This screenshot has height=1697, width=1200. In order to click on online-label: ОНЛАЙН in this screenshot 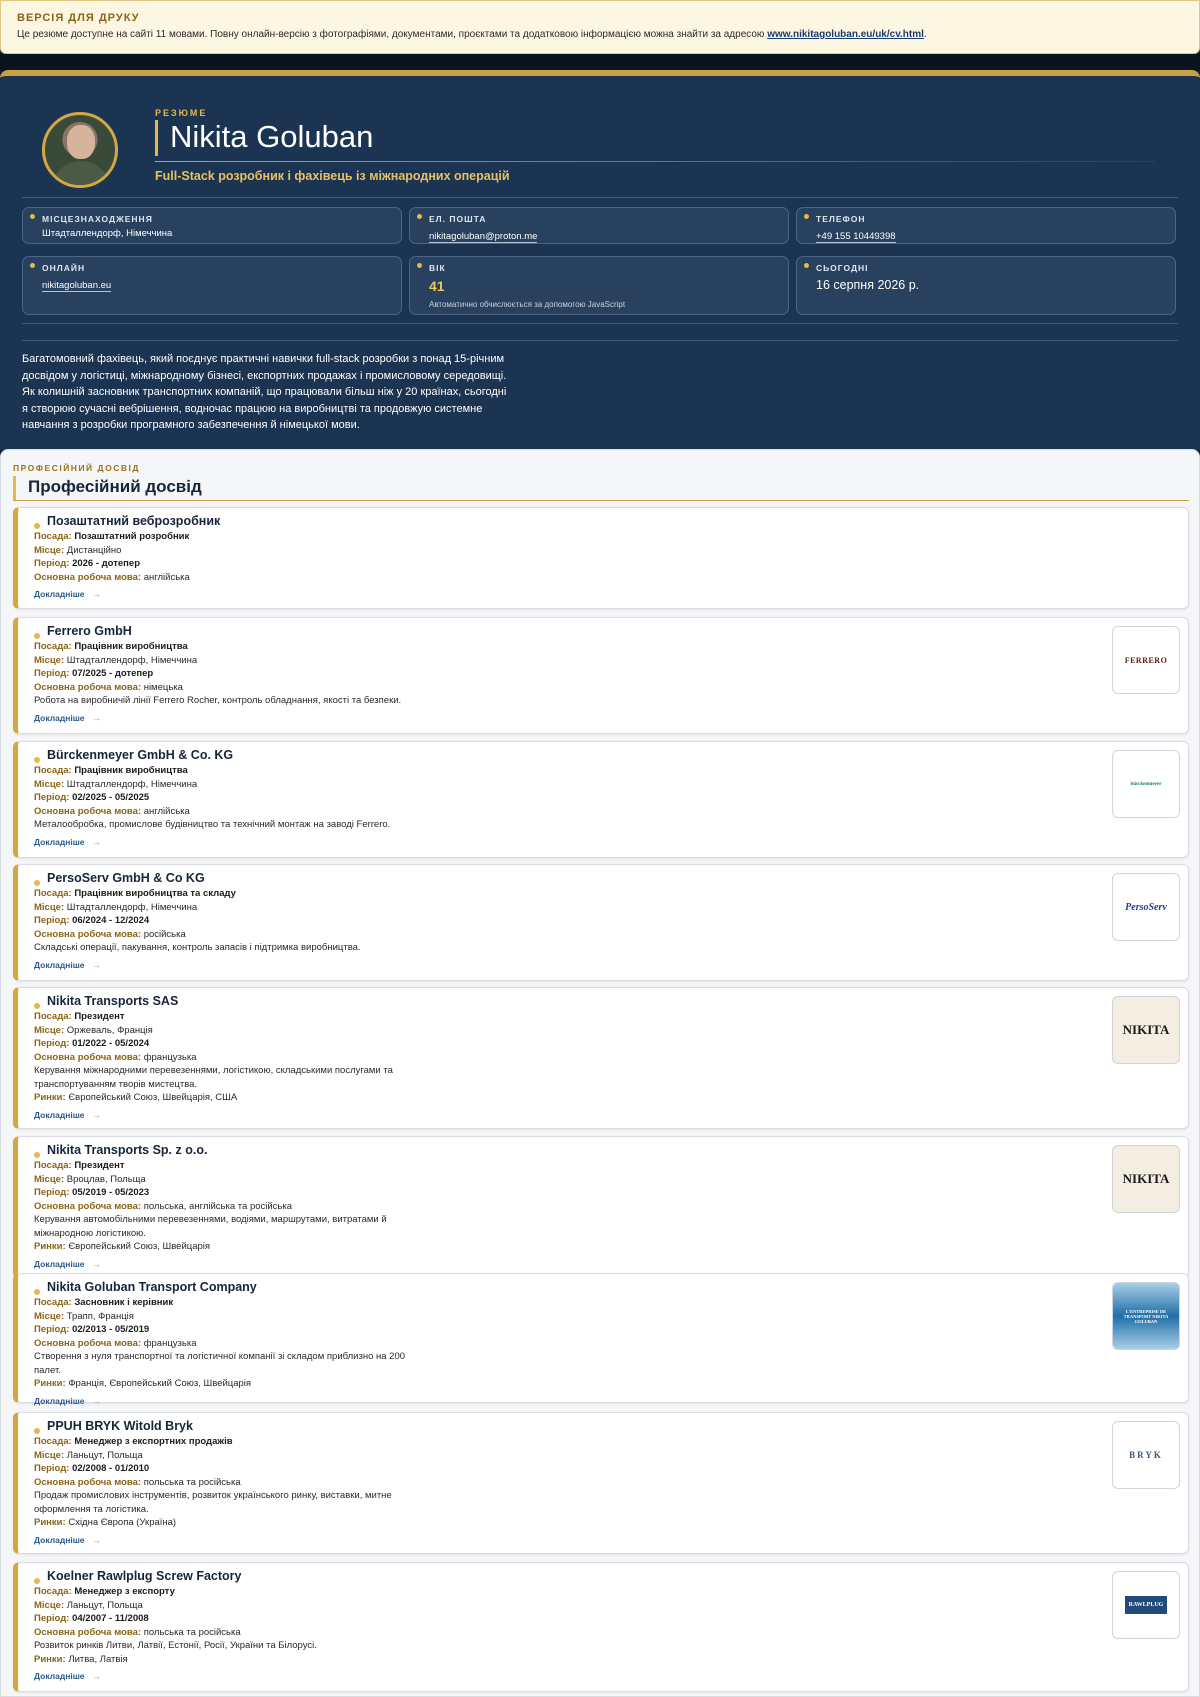, I will do `click(64, 268)`.